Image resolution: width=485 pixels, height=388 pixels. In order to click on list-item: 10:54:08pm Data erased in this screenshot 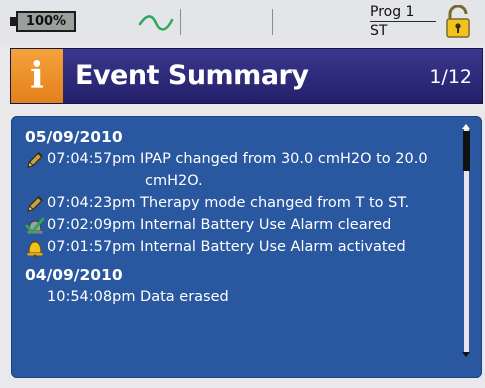, I will do `click(240, 297)`.